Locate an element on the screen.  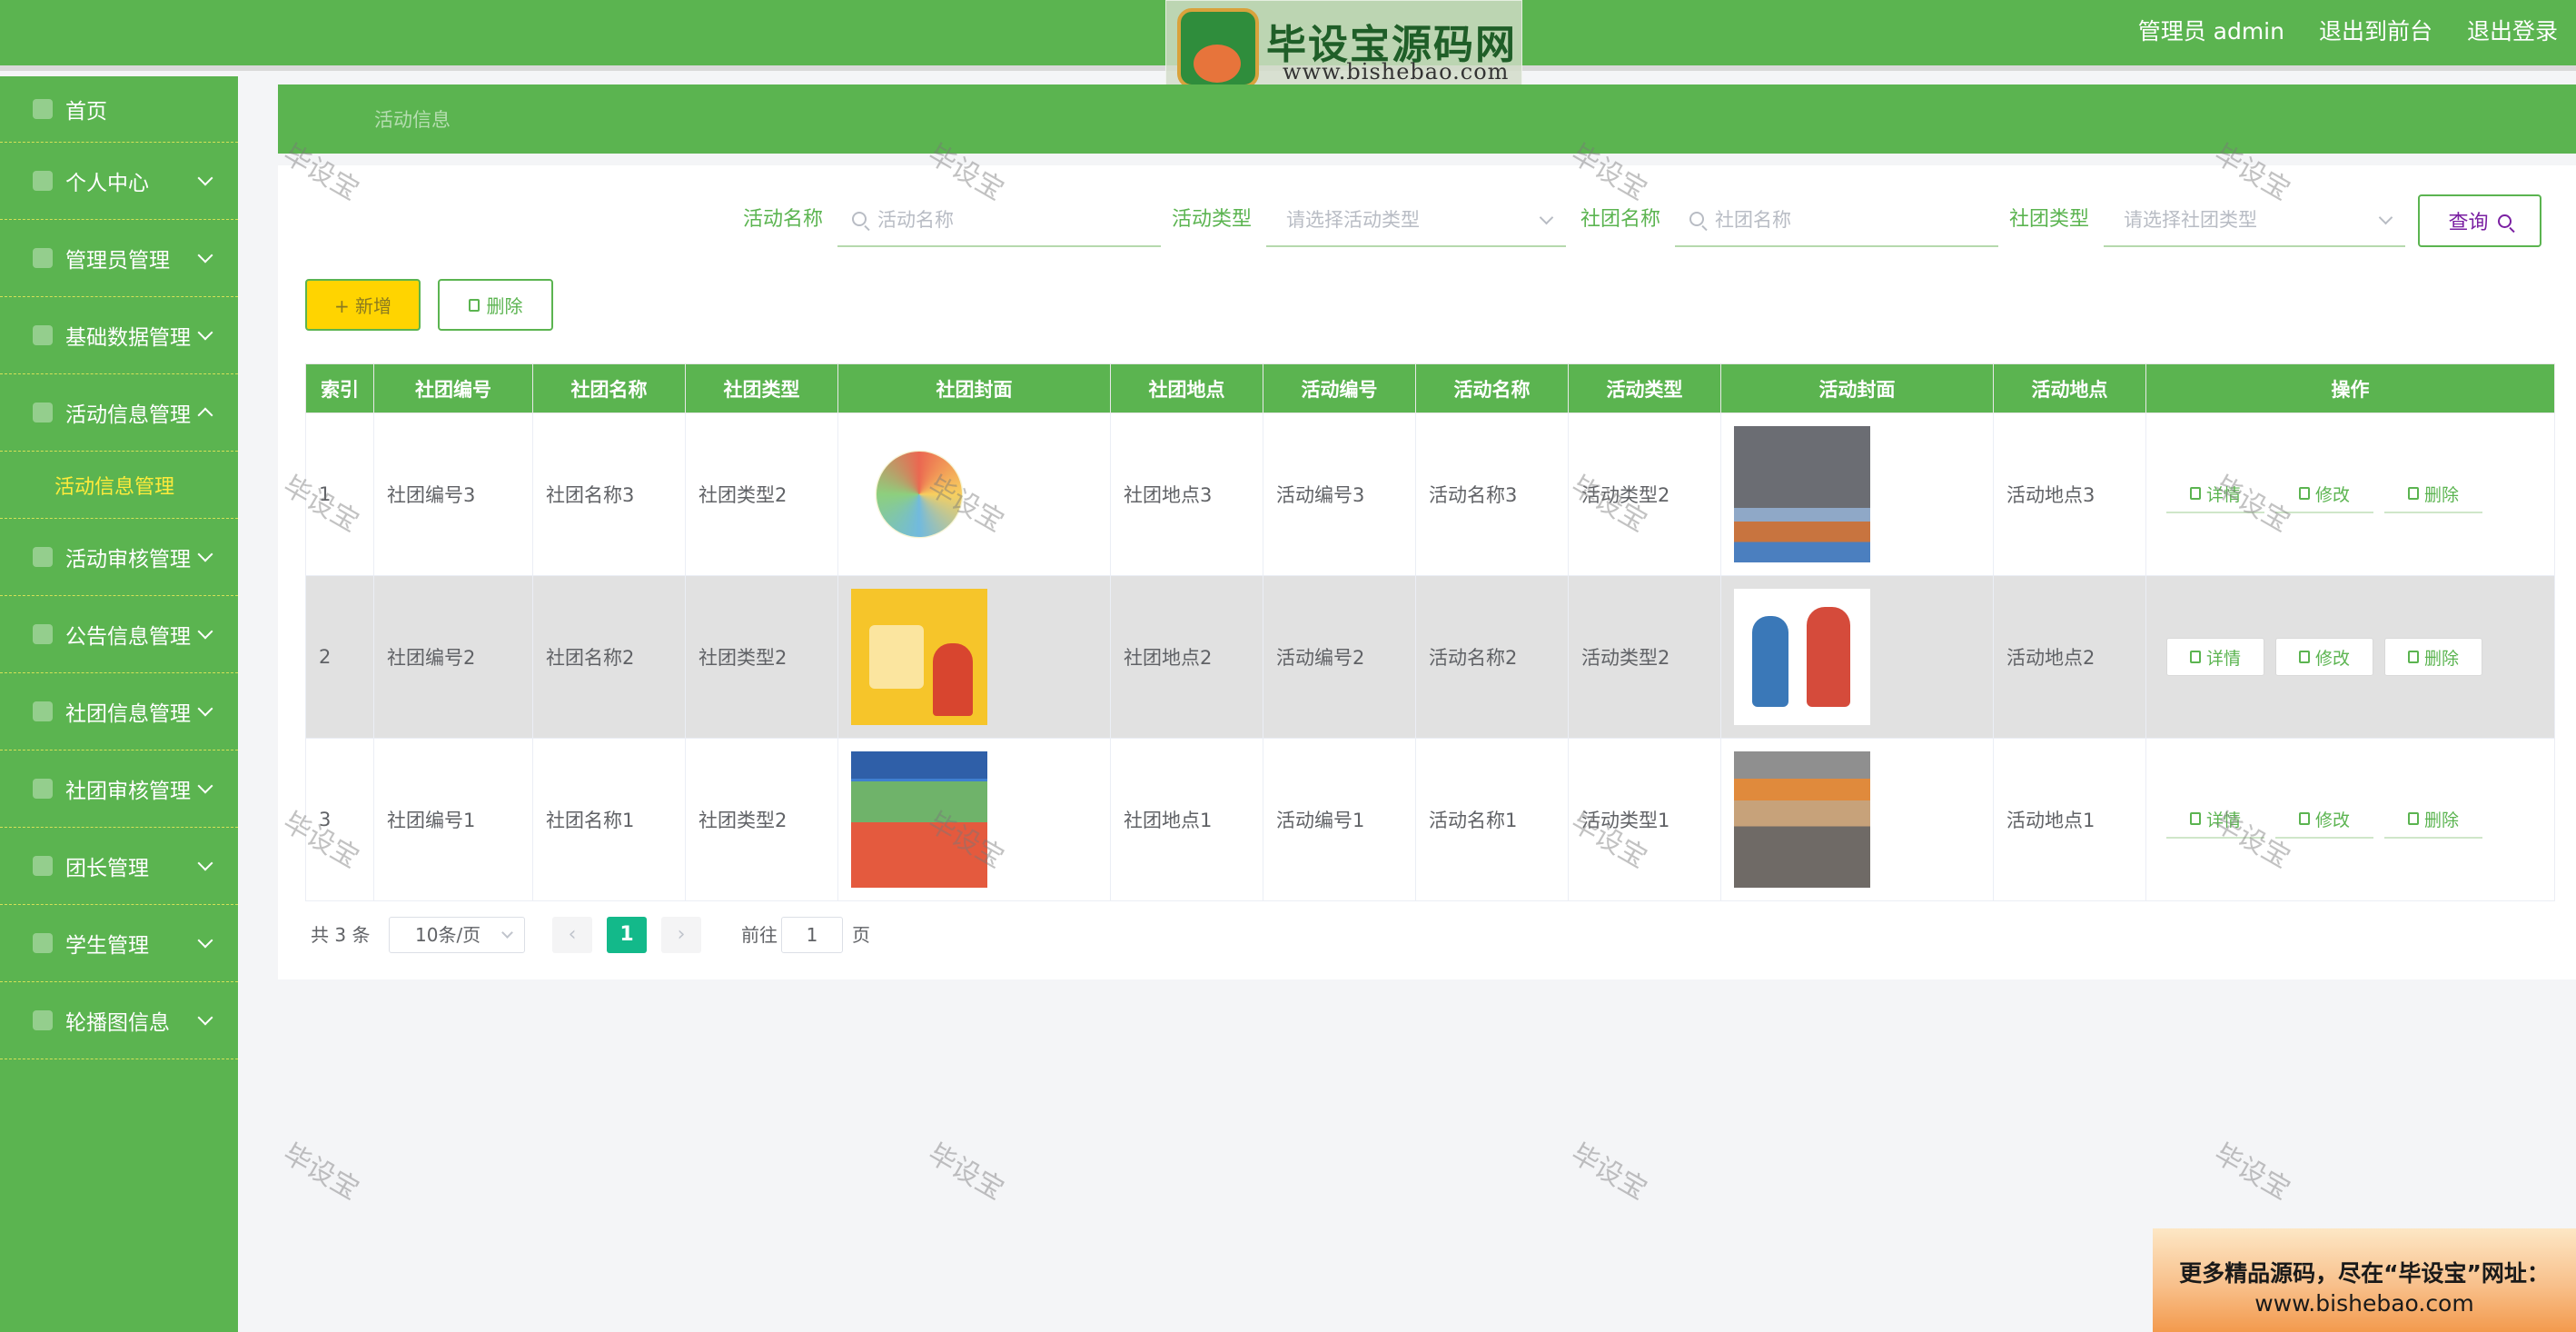
activity-type-select: 请选择活动类型 is located at coordinates (1416, 220).